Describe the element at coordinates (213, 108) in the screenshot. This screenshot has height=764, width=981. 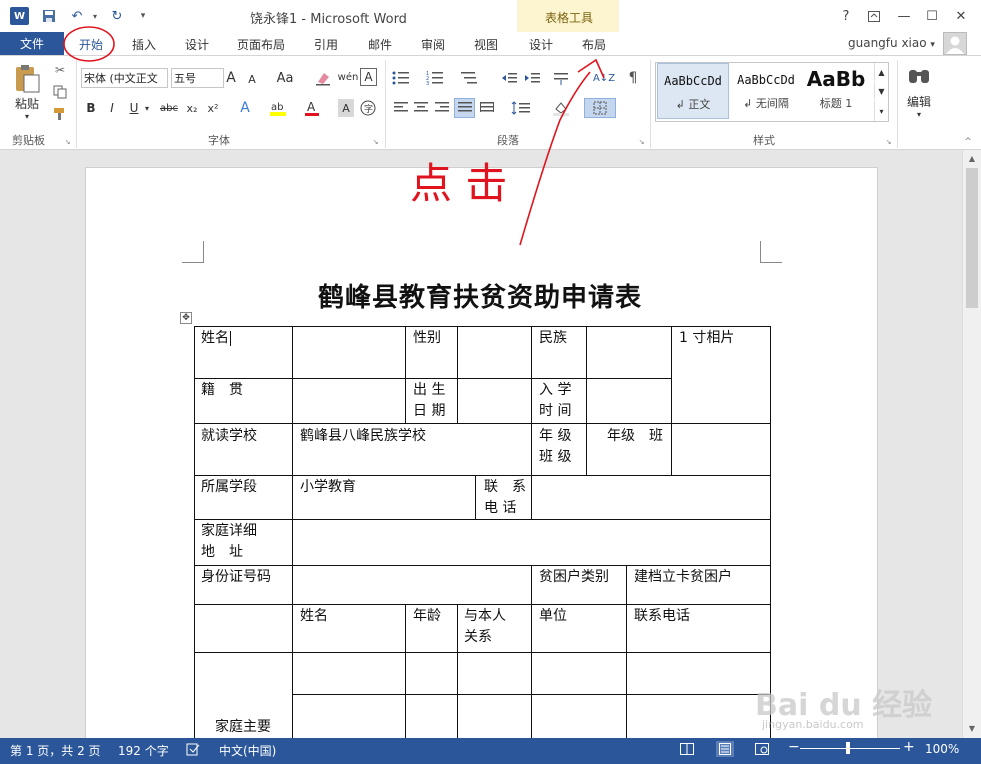
I see `superscript-button: x²` at that location.